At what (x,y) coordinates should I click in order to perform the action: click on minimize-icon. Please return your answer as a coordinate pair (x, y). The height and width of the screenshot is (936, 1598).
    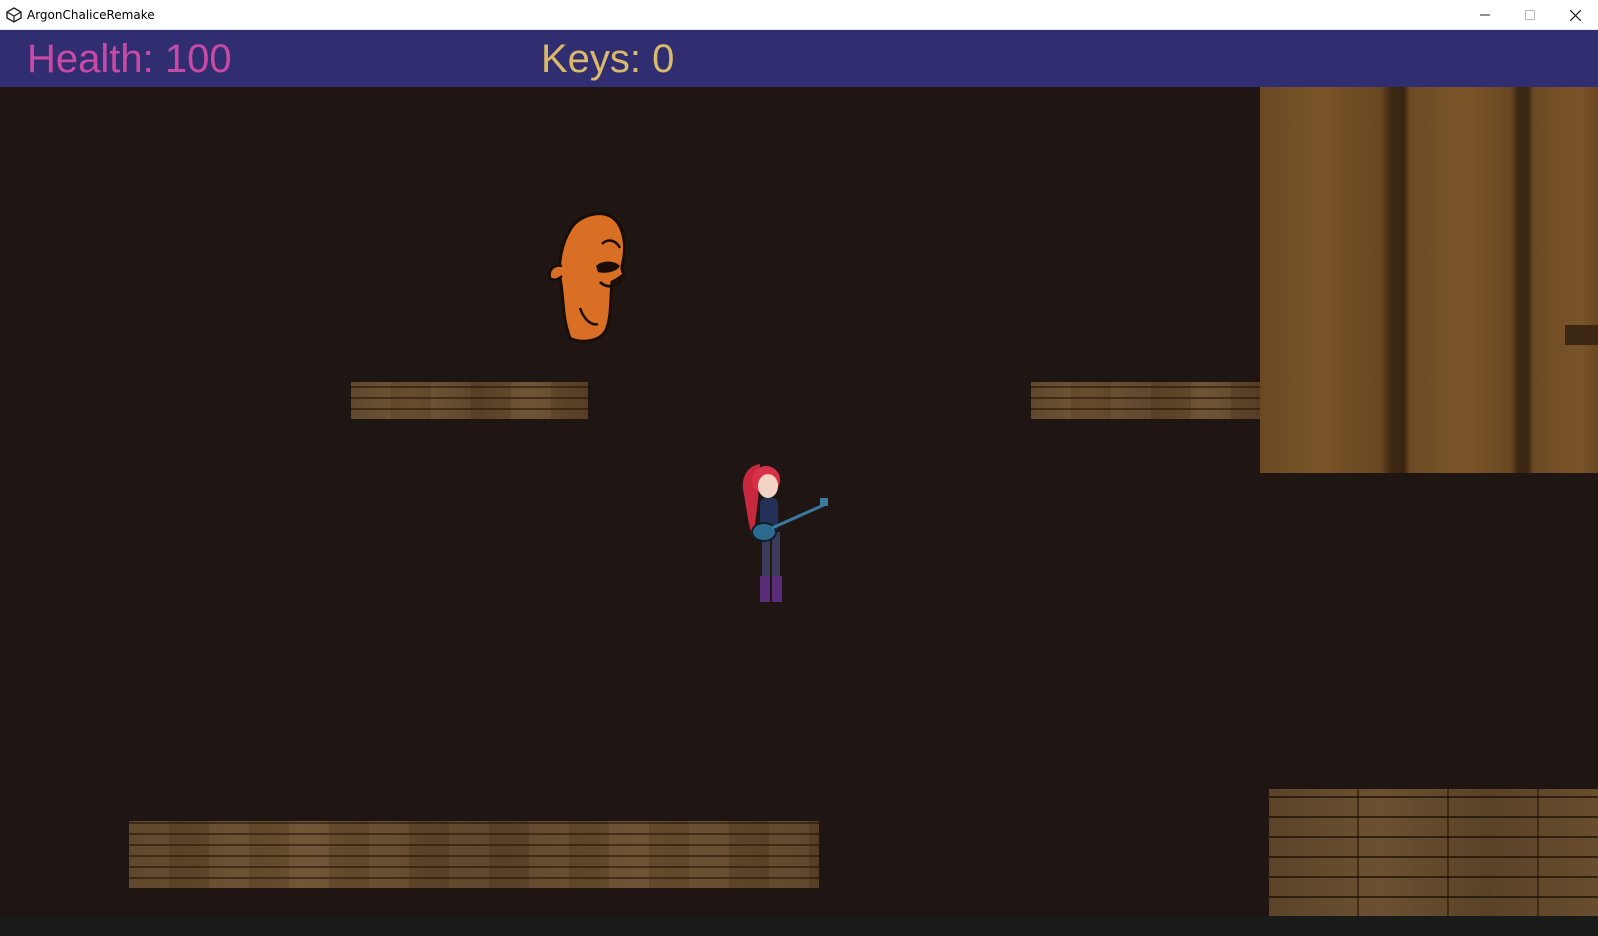
    Looking at the image, I should click on (1485, 15).